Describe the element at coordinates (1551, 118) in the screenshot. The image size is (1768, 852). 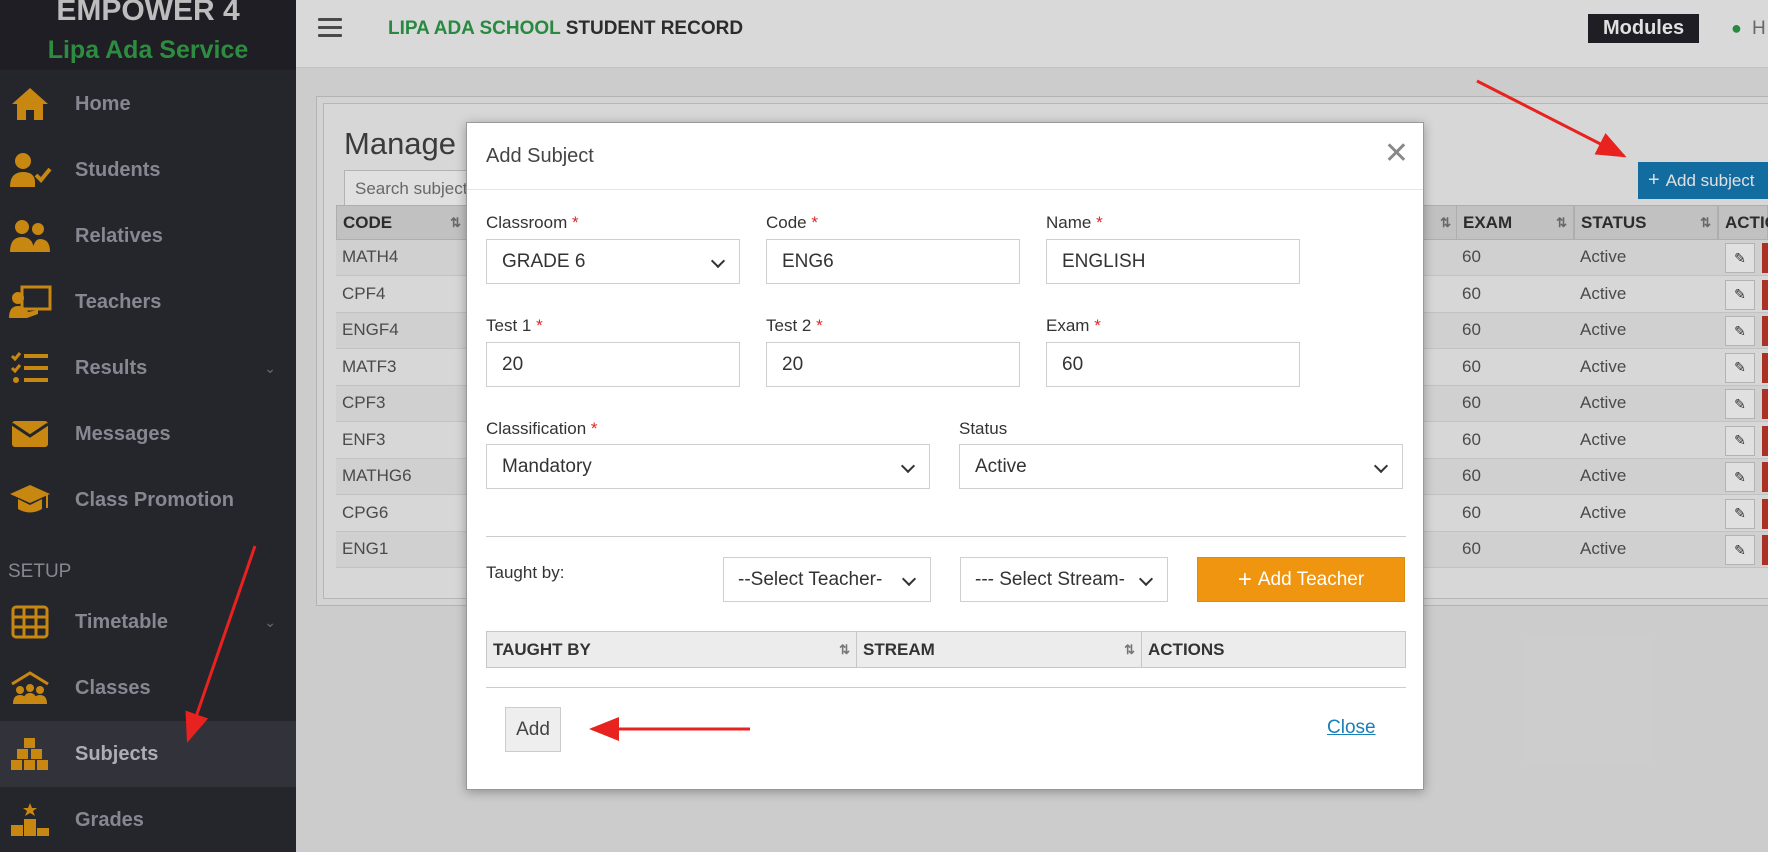
I see `arrow-to-add-subject` at that location.